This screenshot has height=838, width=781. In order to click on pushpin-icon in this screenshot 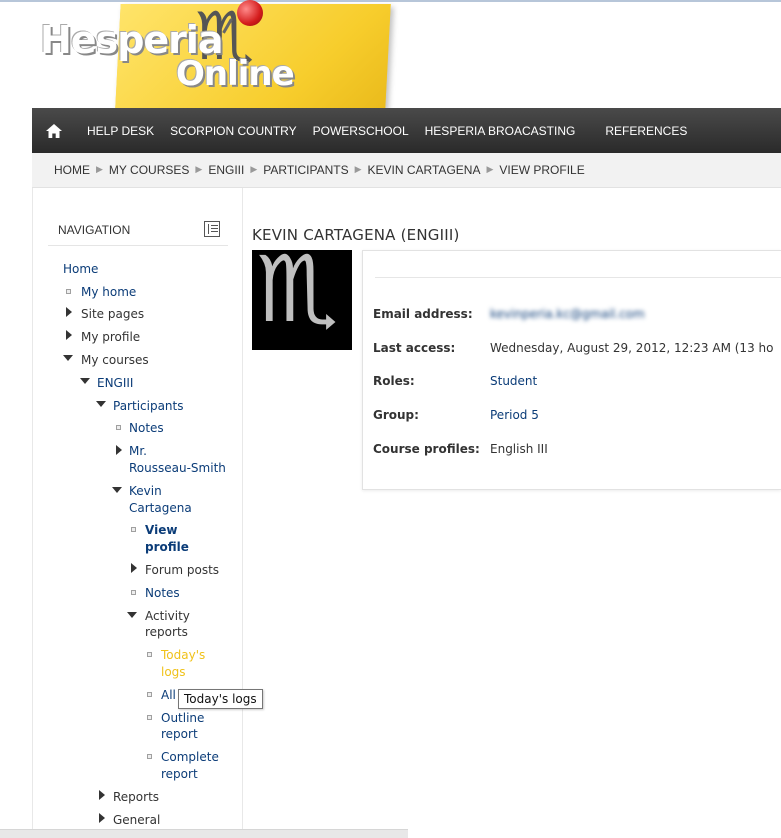, I will do `click(250, 13)`.